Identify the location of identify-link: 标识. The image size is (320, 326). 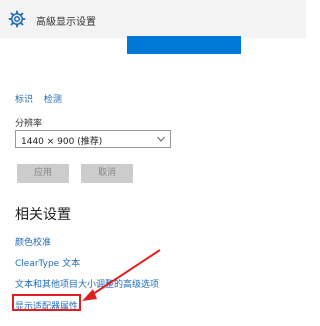
(24, 100).